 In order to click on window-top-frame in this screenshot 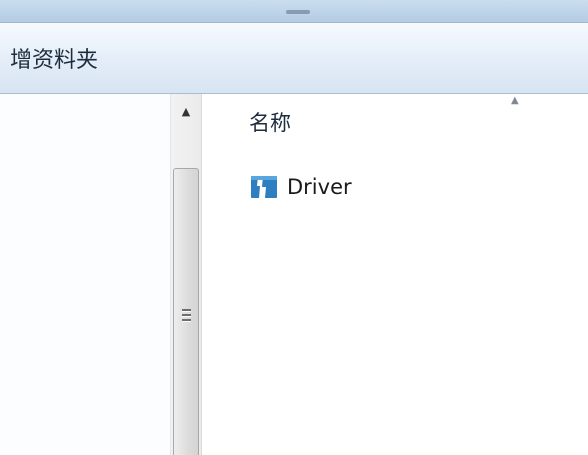, I will do `click(294, 11)`.